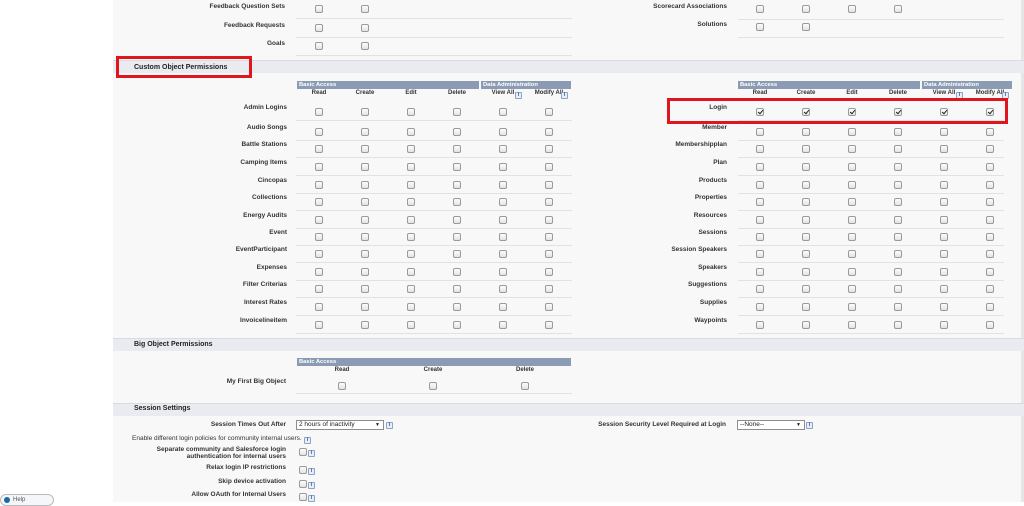  I want to click on security-level-select: --None-- ▼, so click(771, 425).